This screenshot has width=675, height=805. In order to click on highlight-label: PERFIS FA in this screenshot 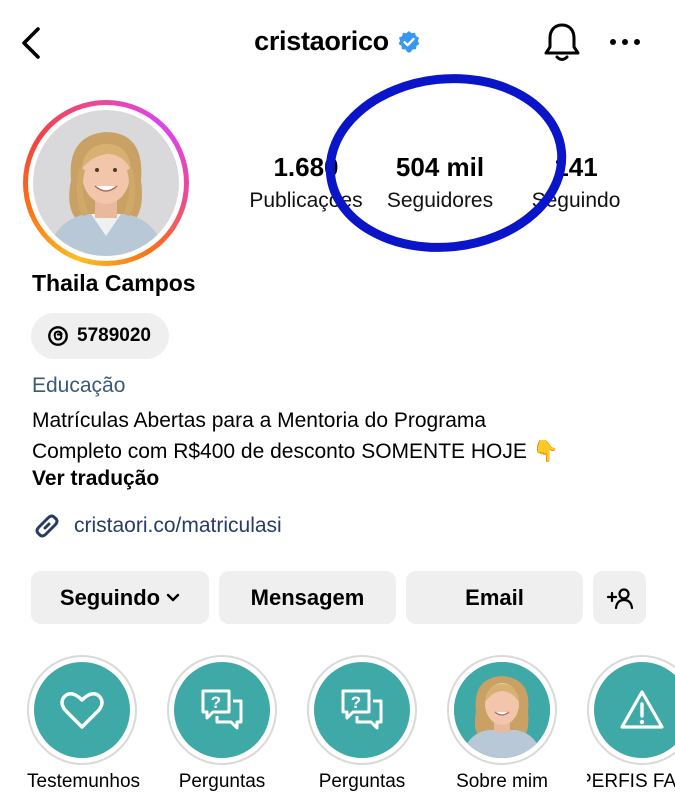, I will do `click(631, 781)`.